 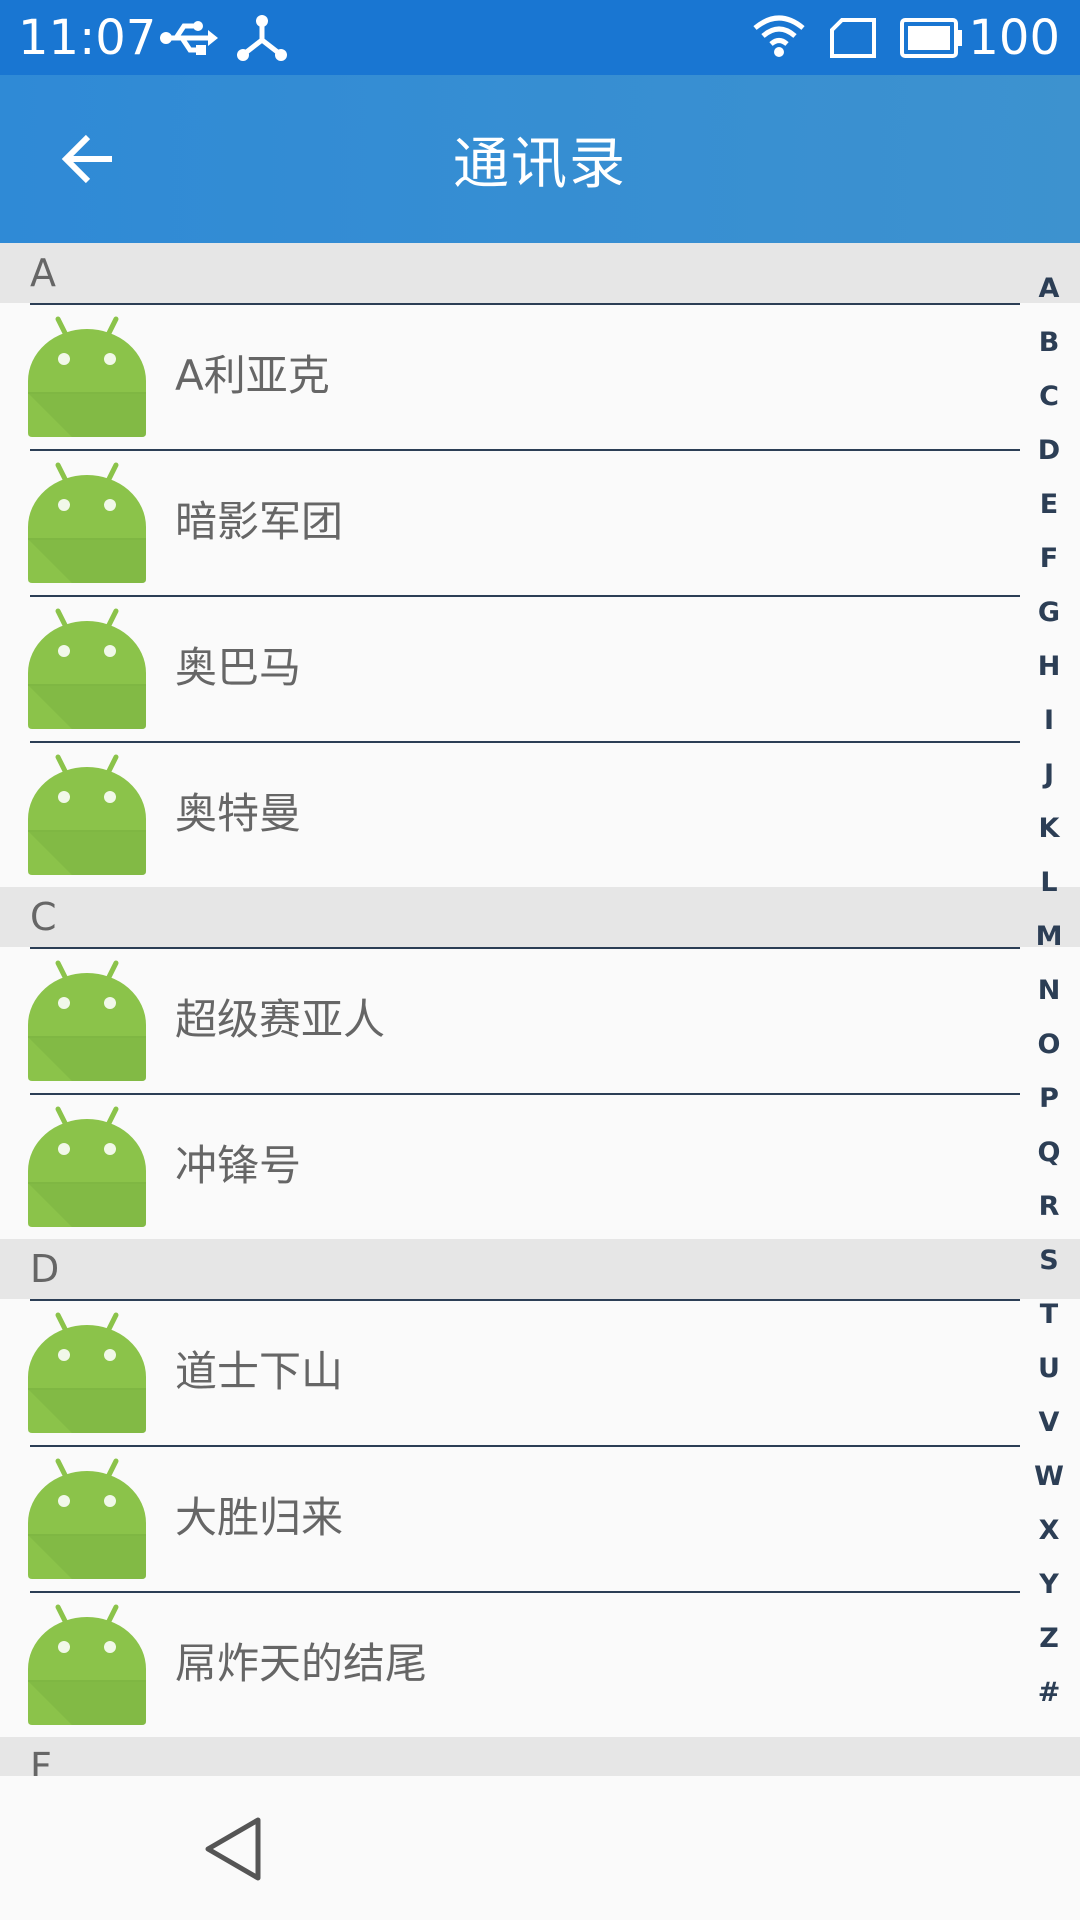 I want to click on index-letter: A, so click(x=1049, y=289).